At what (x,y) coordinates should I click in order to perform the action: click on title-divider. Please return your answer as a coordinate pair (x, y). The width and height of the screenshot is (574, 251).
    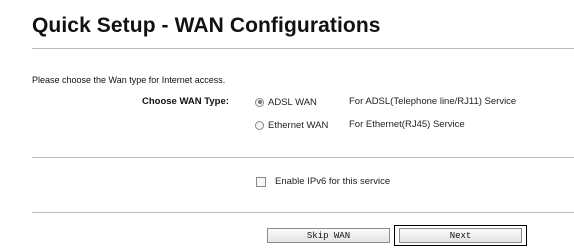
    Looking at the image, I should click on (303, 48).